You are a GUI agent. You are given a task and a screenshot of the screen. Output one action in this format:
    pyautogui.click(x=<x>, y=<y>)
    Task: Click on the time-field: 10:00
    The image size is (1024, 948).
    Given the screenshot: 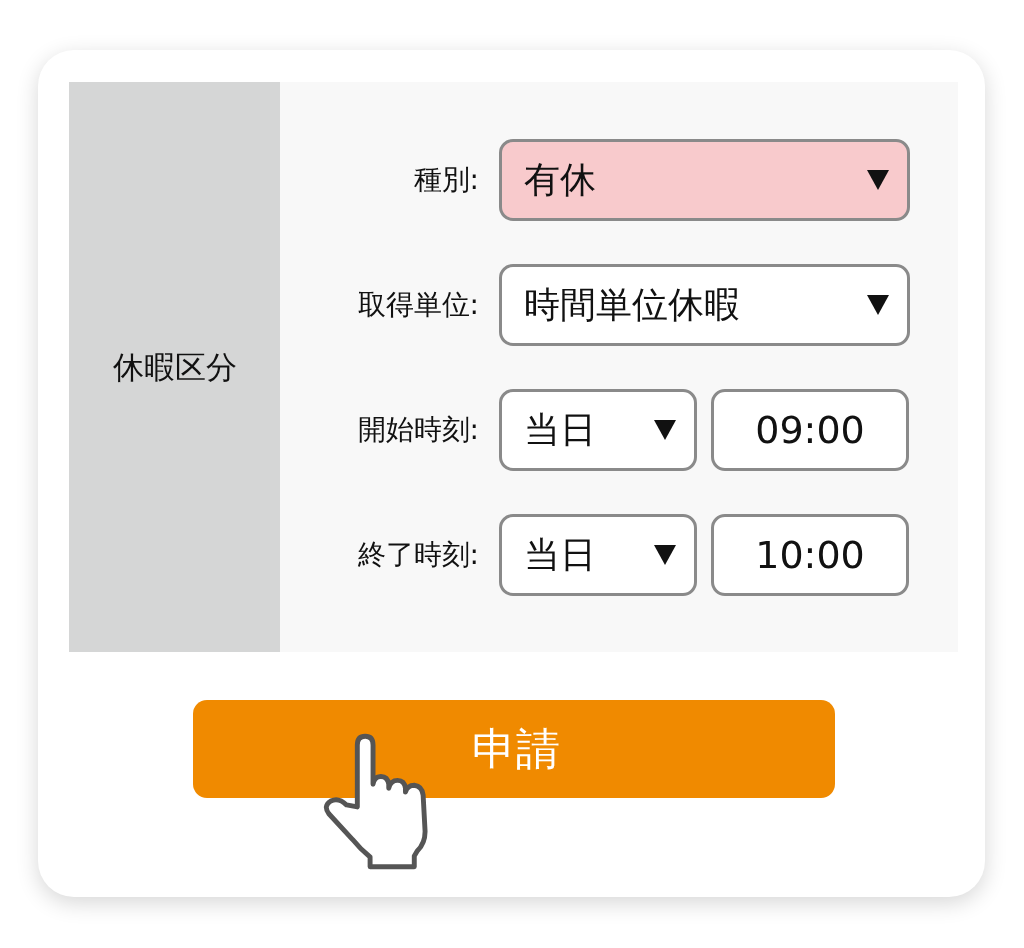 What is the action you would take?
    pyautogui.click(x=810, y=555)
    